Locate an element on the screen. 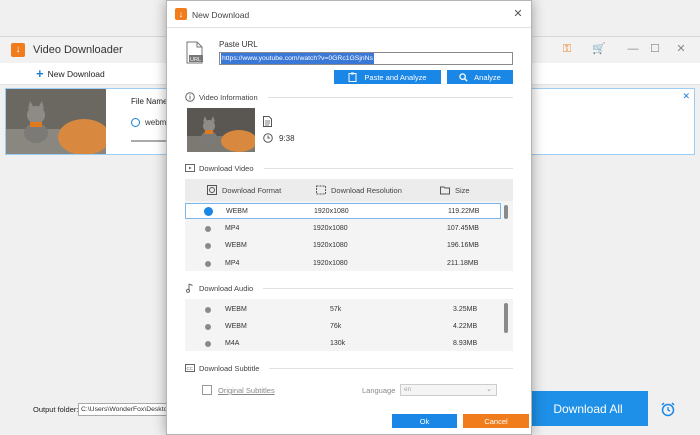  audio-format-row: M4A 130k 8.93MB is located at coordinates (343, 344).